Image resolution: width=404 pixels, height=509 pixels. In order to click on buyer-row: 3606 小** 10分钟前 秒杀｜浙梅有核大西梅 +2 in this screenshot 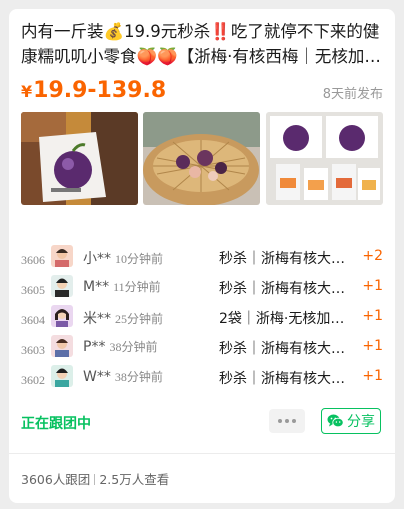, I will do `click(202, 260)`.